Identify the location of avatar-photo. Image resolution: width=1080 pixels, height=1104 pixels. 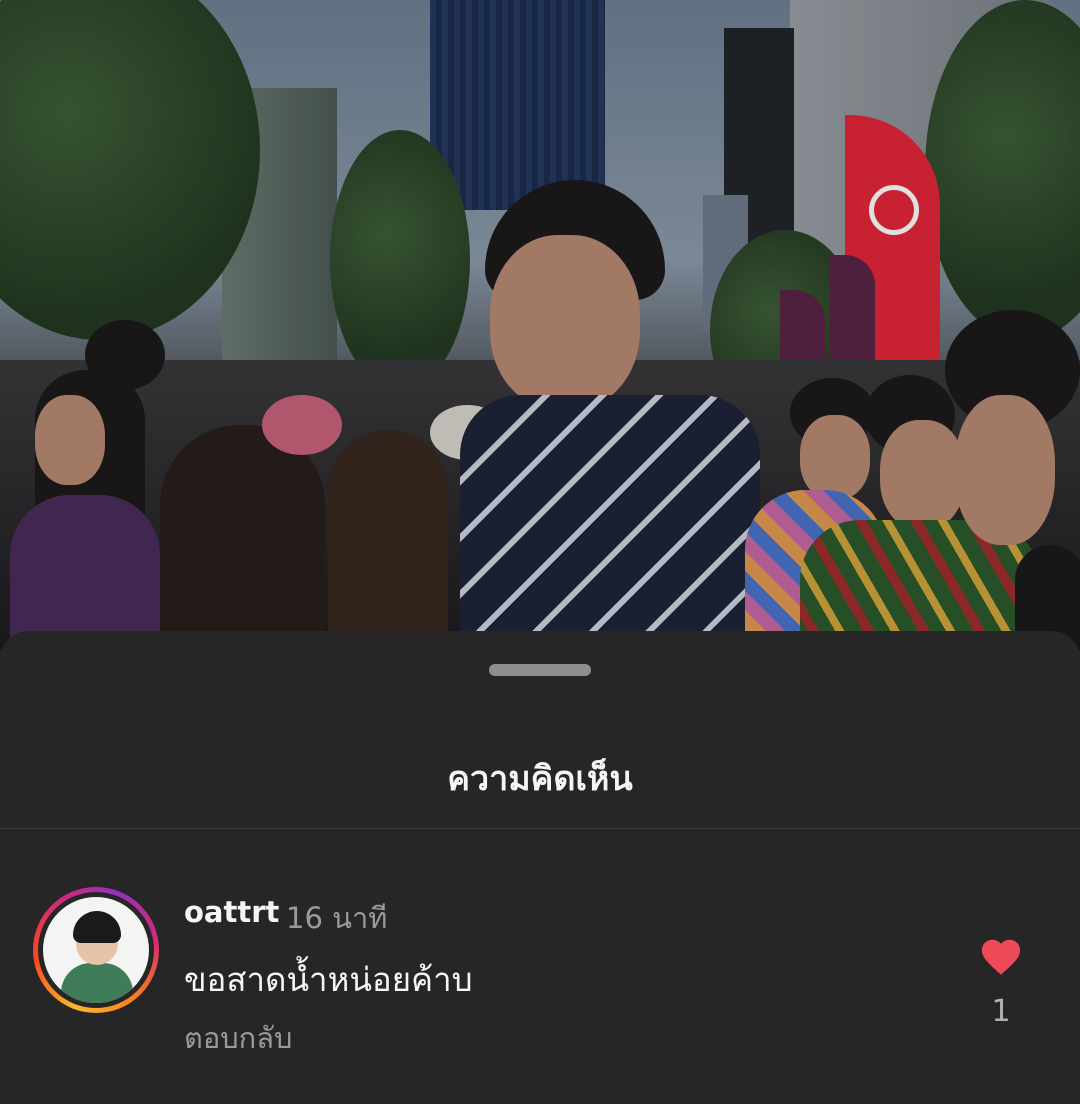
(96, 950).